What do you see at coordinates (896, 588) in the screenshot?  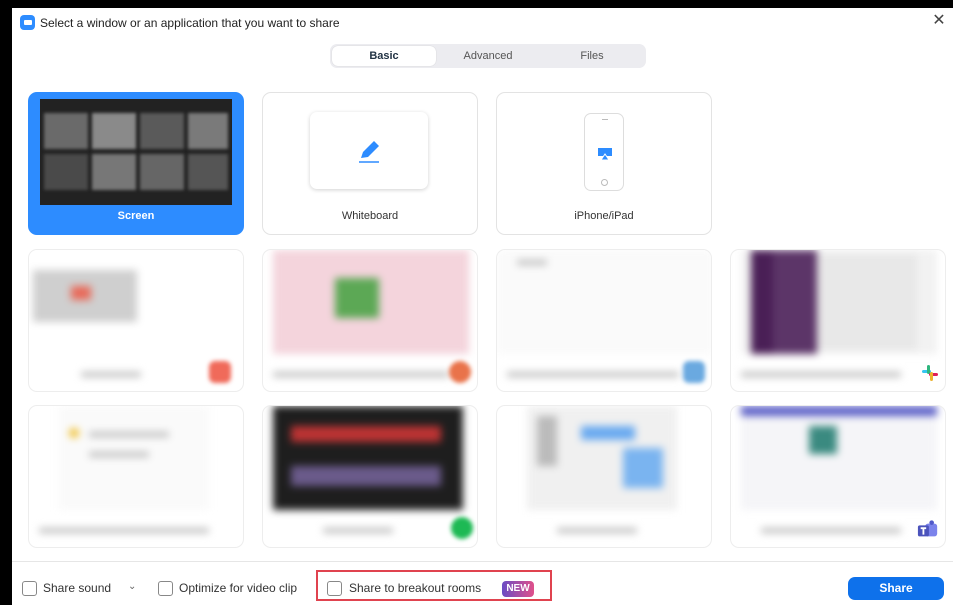 I see `share-button: Share` at bounding box center [896, 588].